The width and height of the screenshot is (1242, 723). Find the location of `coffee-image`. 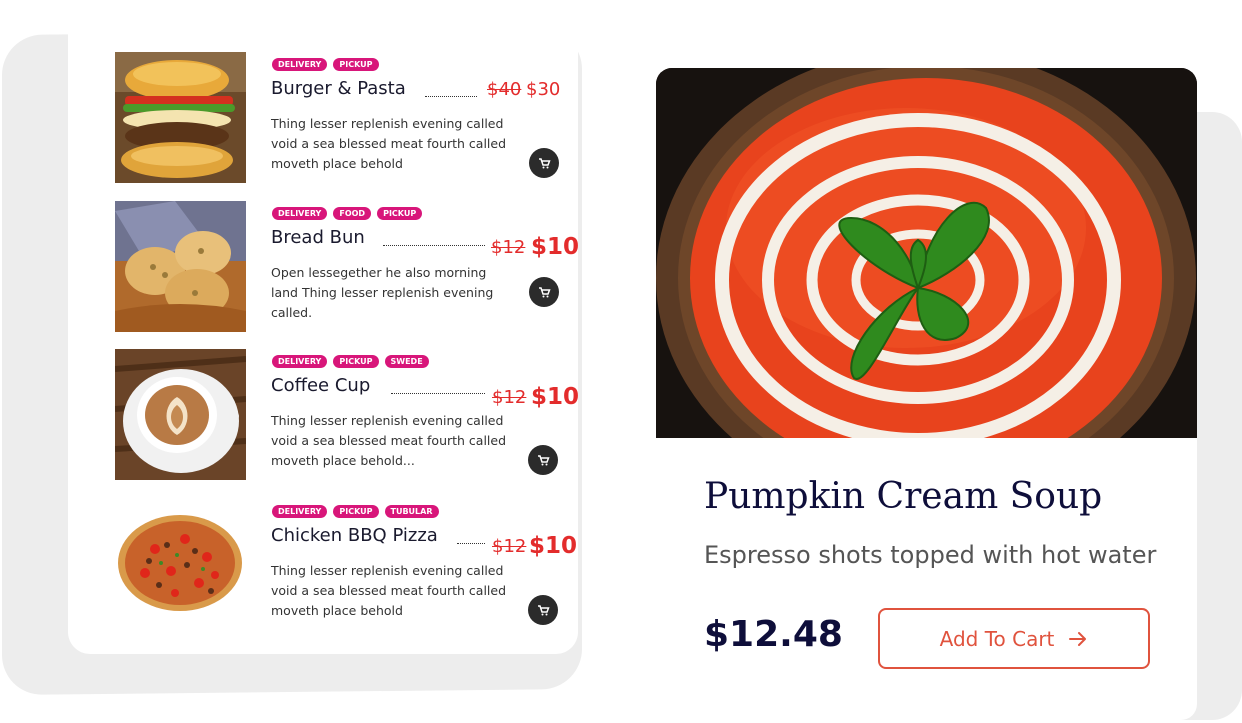

coffee-image is located at coordinates (180, 414).